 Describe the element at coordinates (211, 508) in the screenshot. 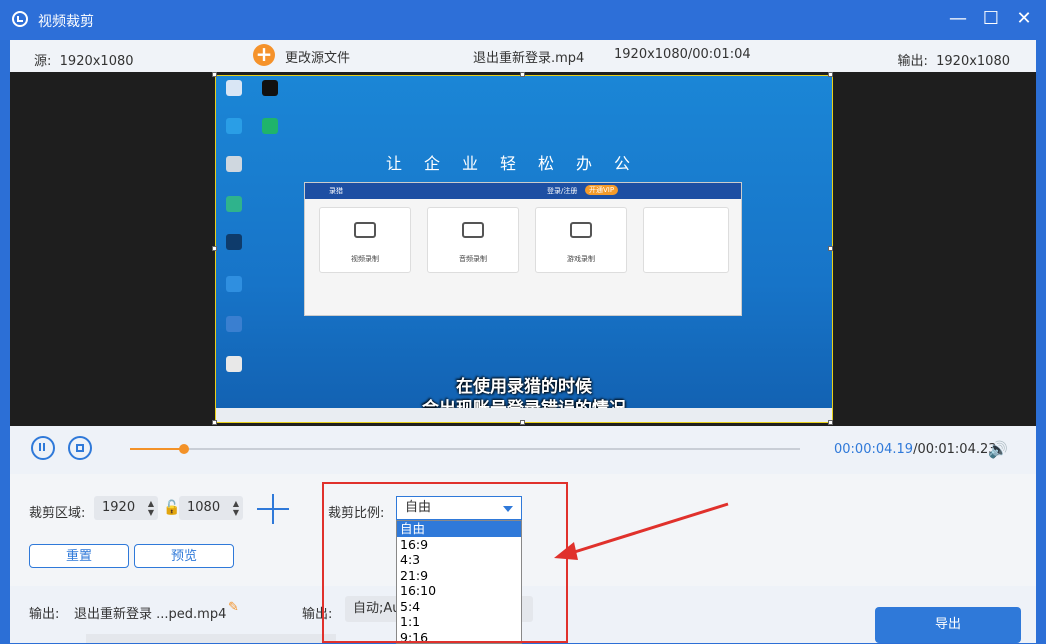

I see `crop-height-input: 1080▲▼` at that location.